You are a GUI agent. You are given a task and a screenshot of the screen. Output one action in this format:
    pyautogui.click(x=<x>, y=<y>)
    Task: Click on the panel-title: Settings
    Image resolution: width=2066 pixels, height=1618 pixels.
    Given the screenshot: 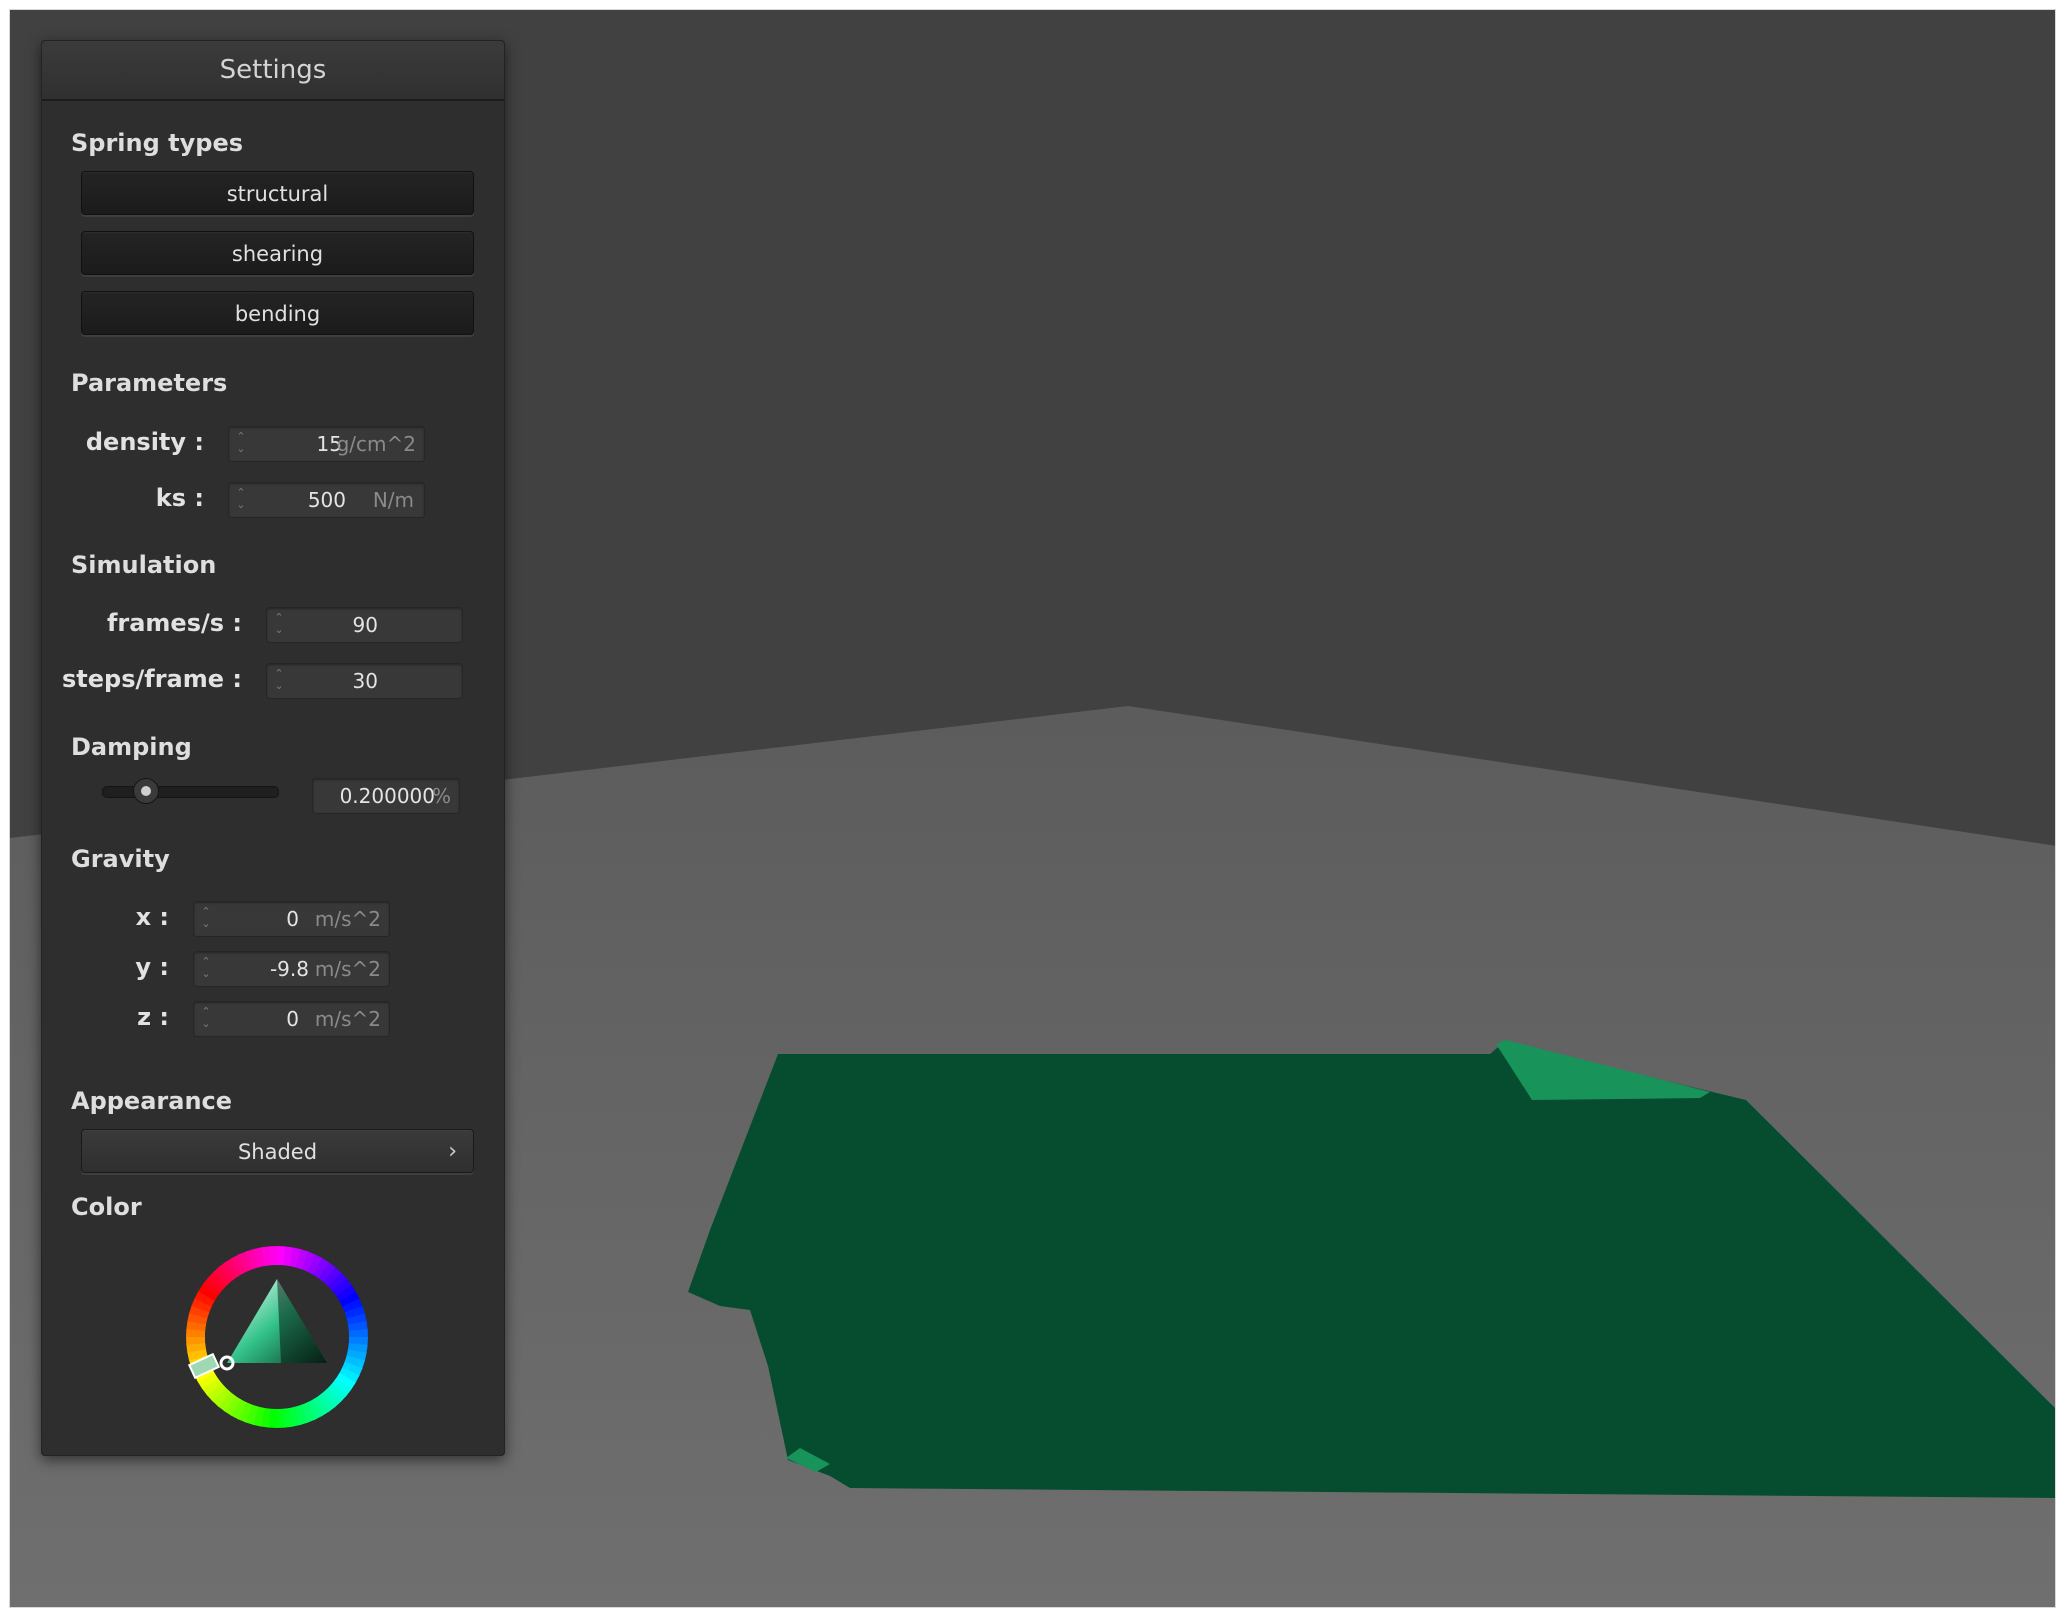 What is the action you would take?
    pyautogui.click(x=273, y=71)
    